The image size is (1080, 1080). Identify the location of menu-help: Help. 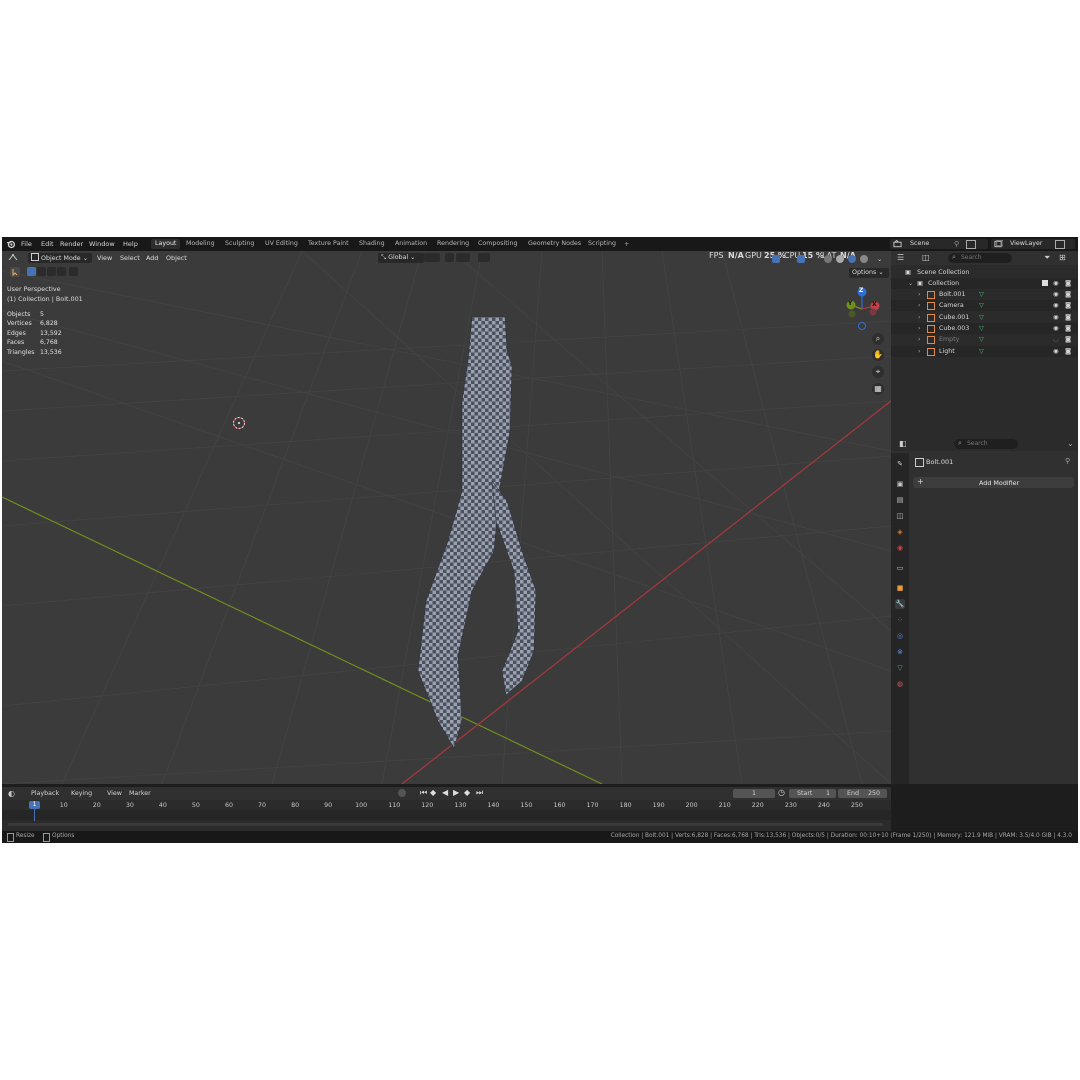
(130, 244).